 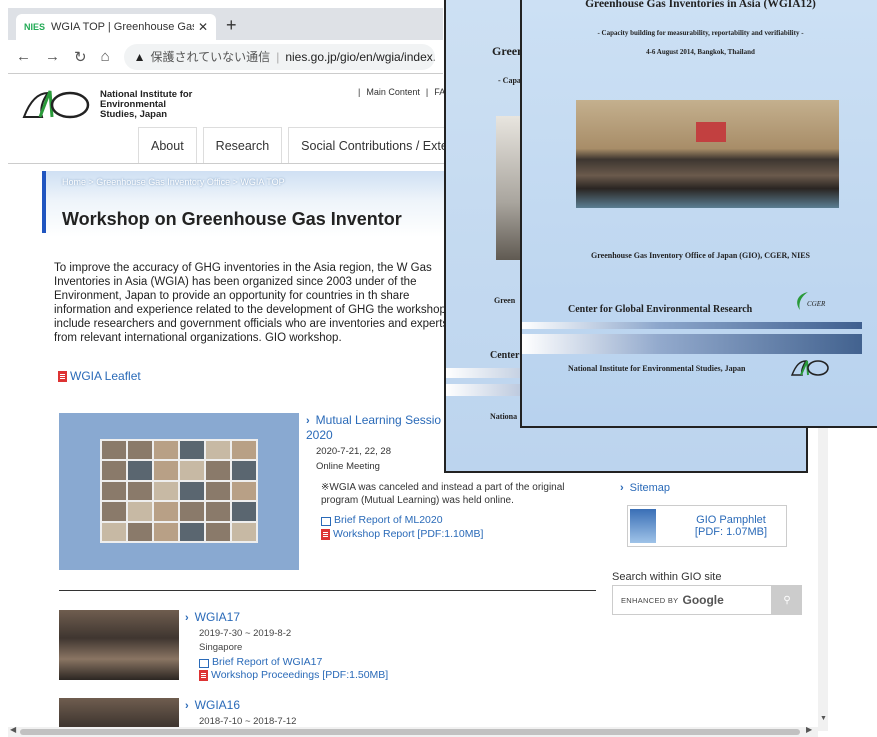 I want to click on wgia16-title: › WGIA16, so click(x=390, y=705).